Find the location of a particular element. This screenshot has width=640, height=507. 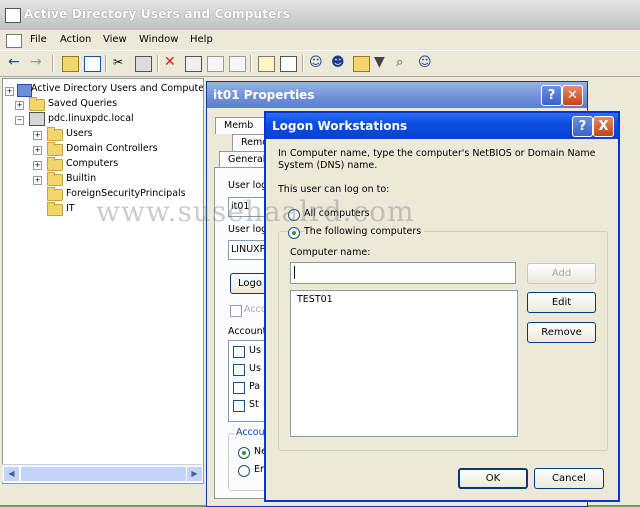

properties-help-button: ? is located at coordinates (551, 95).